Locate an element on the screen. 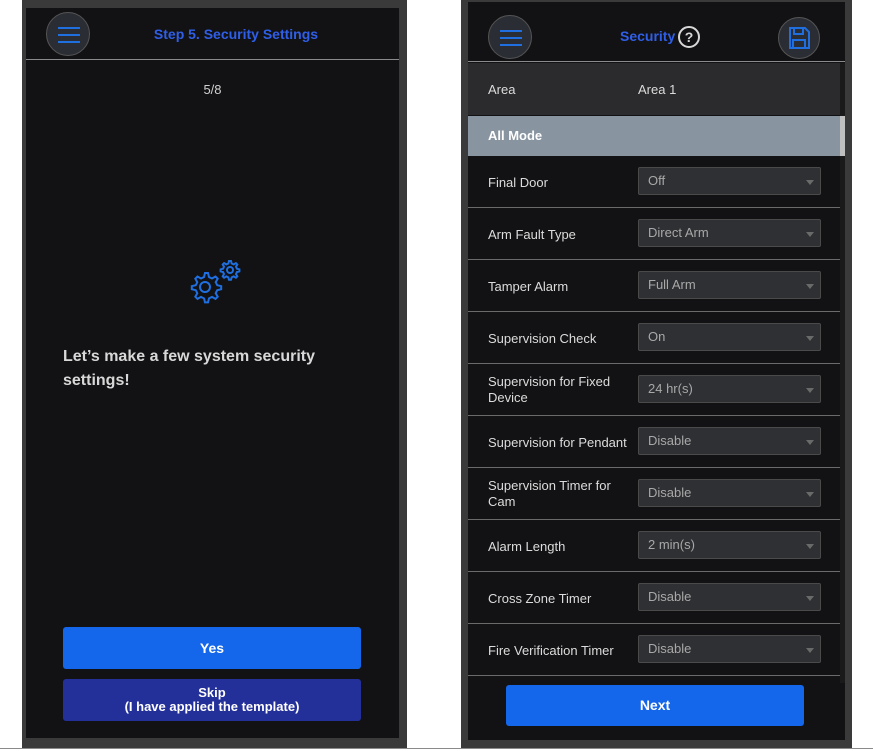 The width and height of the screenshot is (873, 751). setting-label: Supervision Check is located at coordinates (542, 338).